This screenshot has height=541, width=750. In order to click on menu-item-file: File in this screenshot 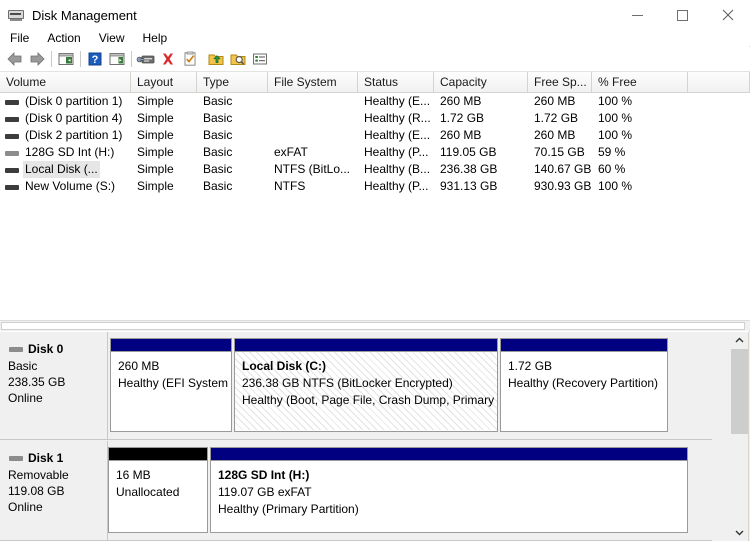, I will do `click(19, 38)`.